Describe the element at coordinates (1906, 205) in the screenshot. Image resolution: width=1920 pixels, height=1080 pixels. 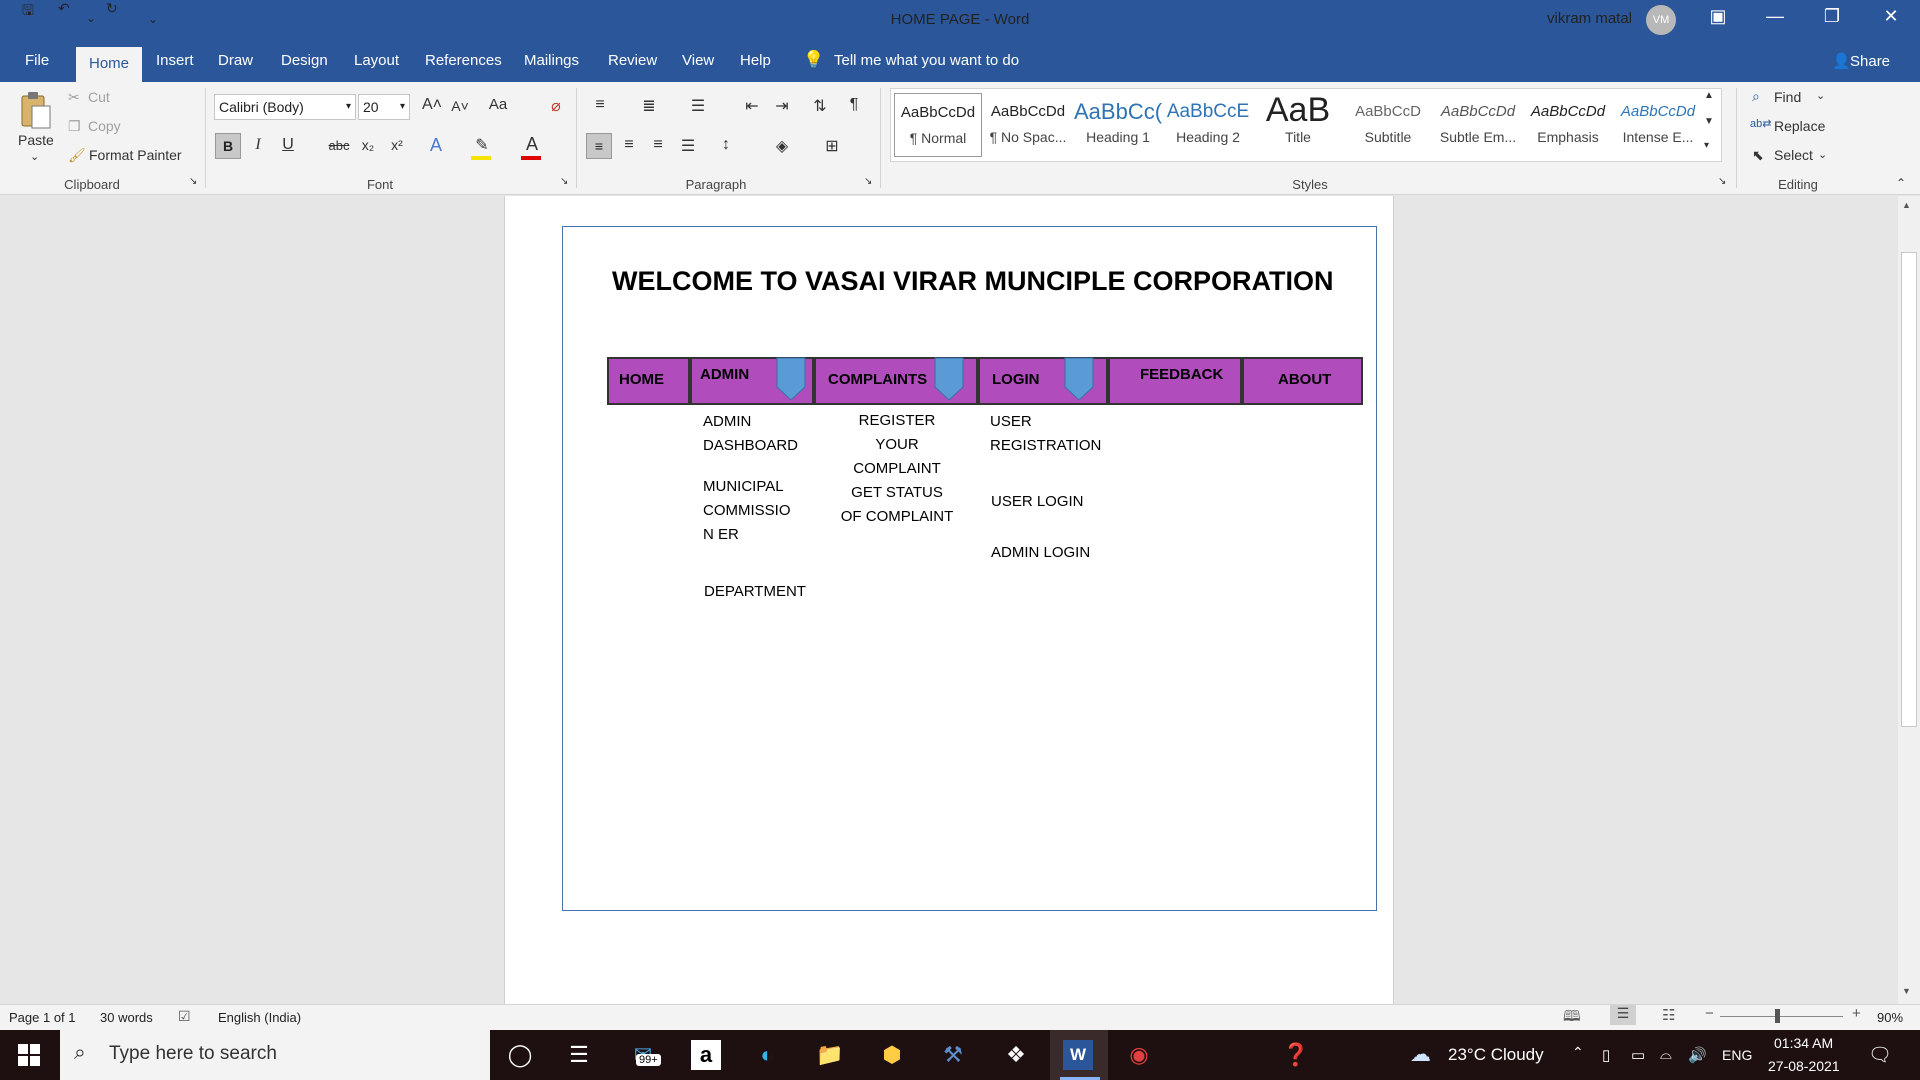
I see `scroll-up-icon: ▲` at that location.